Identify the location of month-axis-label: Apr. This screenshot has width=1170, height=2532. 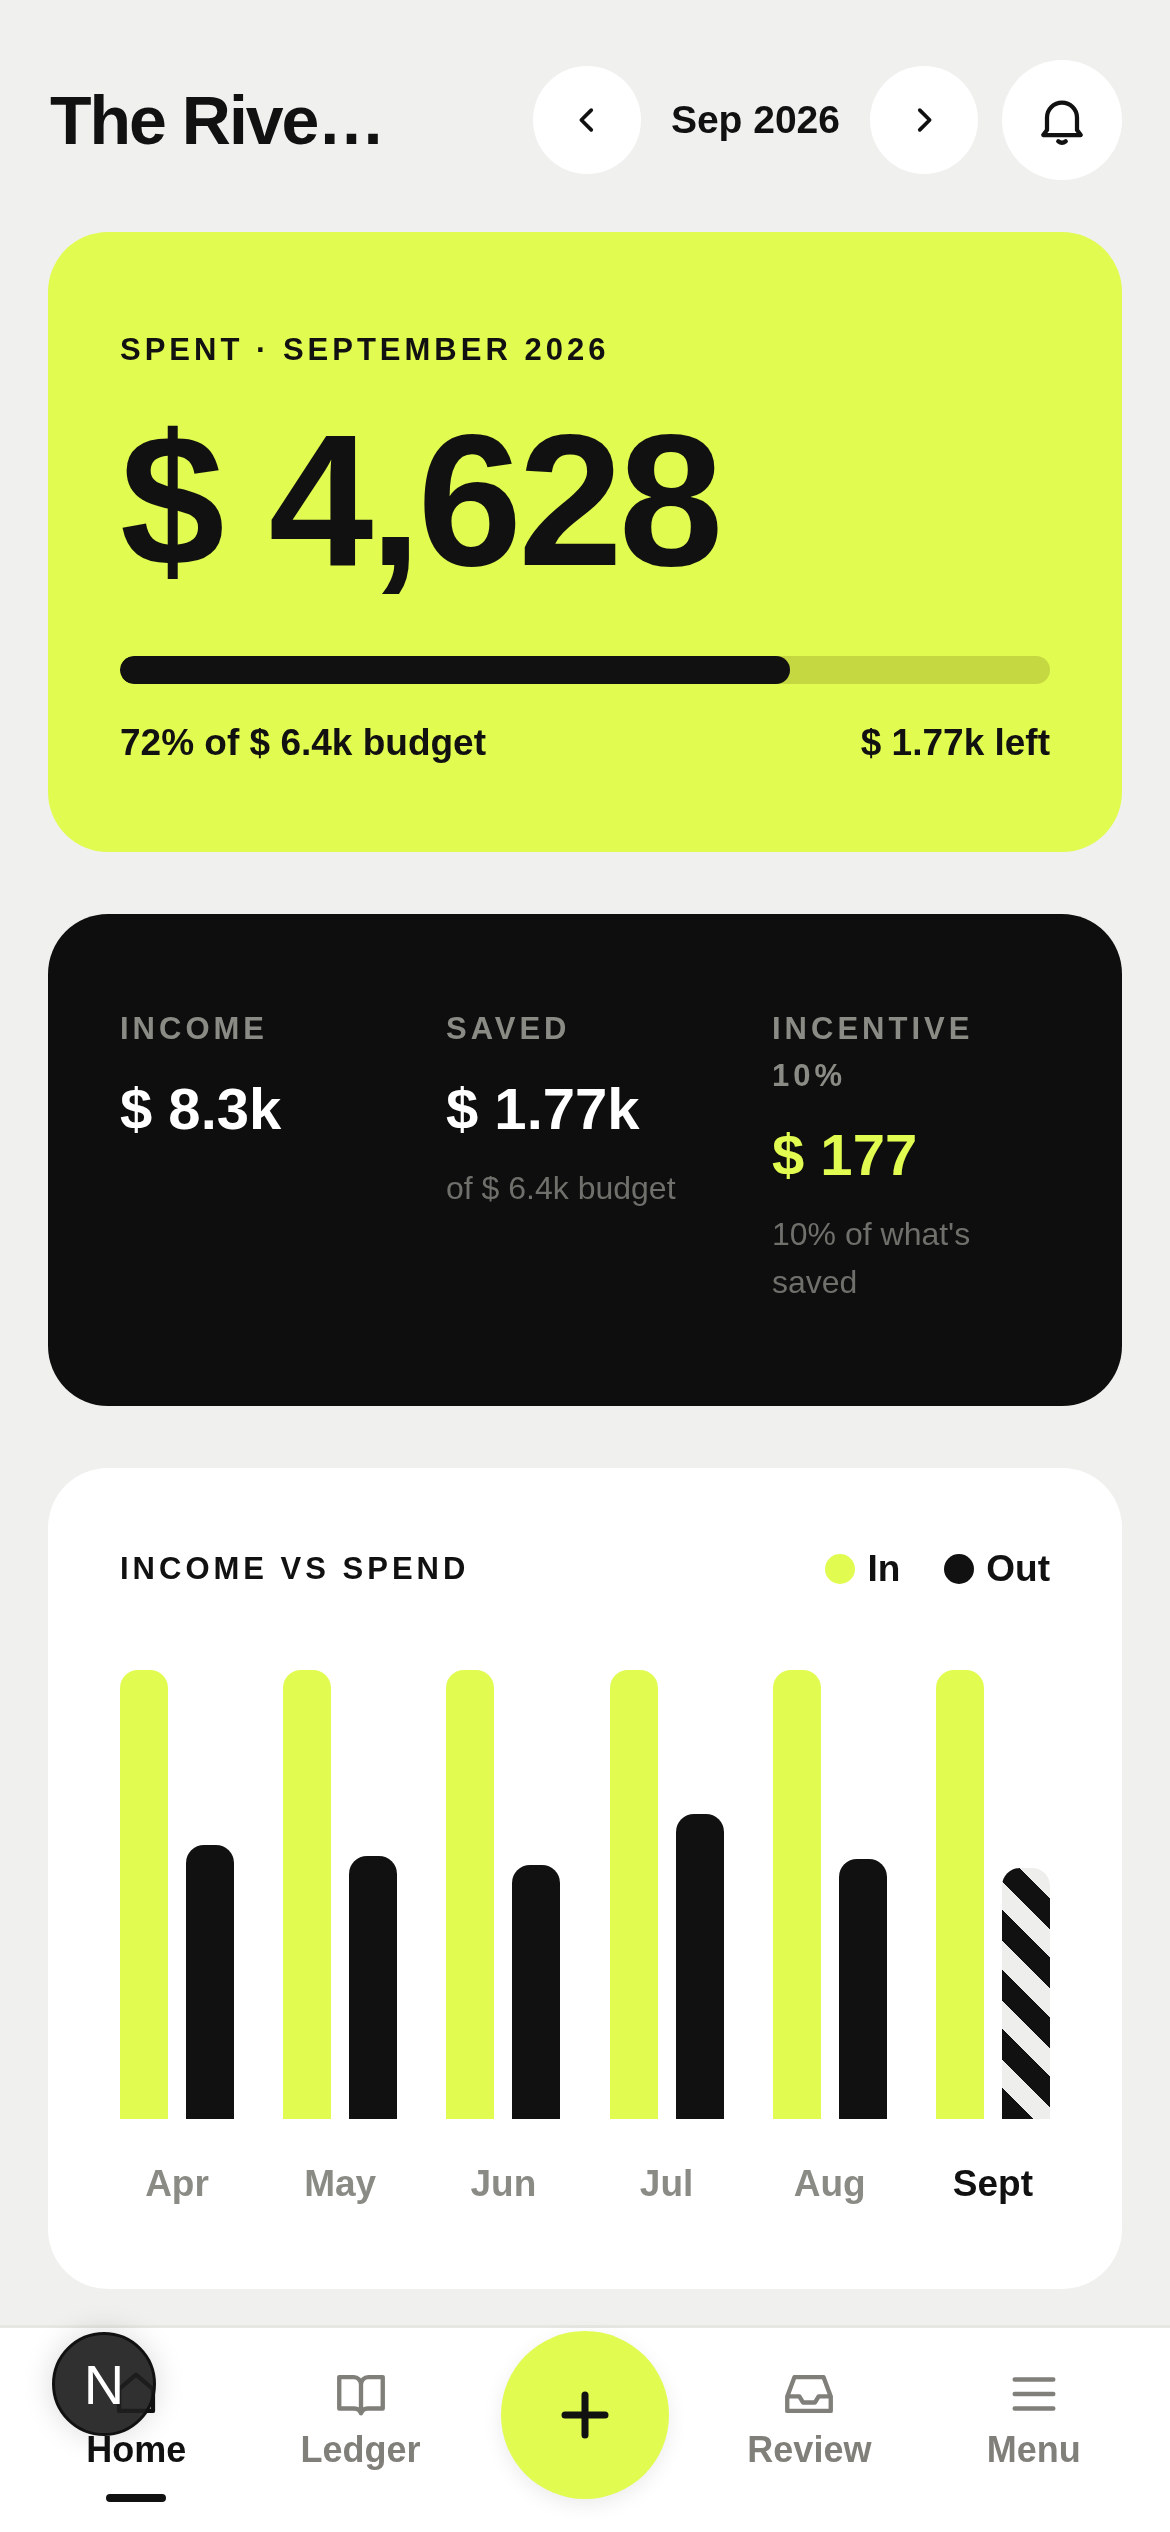
(177, 2184).